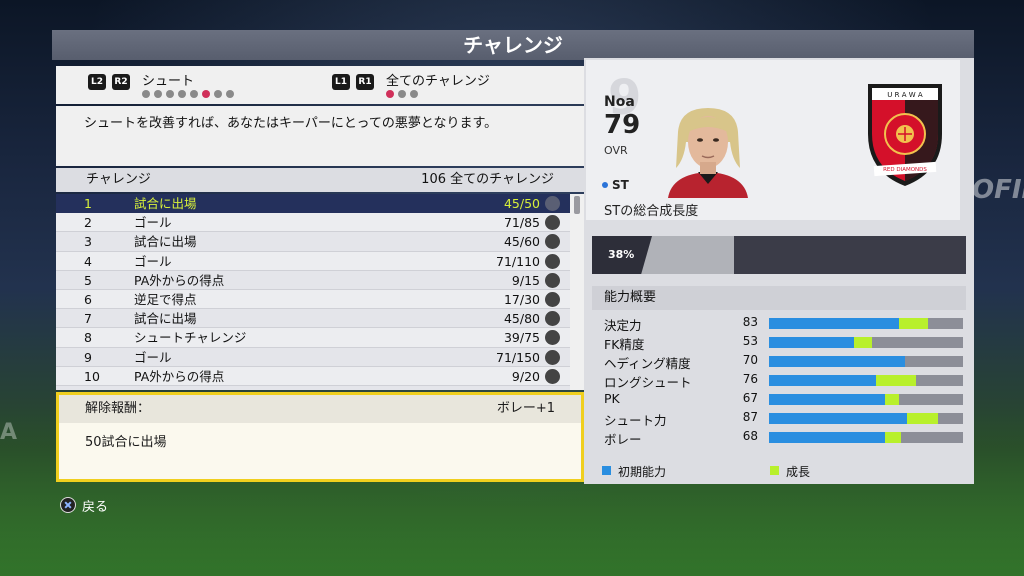  I want to click on ability-name: ヘディング精度, so click(647, 363).